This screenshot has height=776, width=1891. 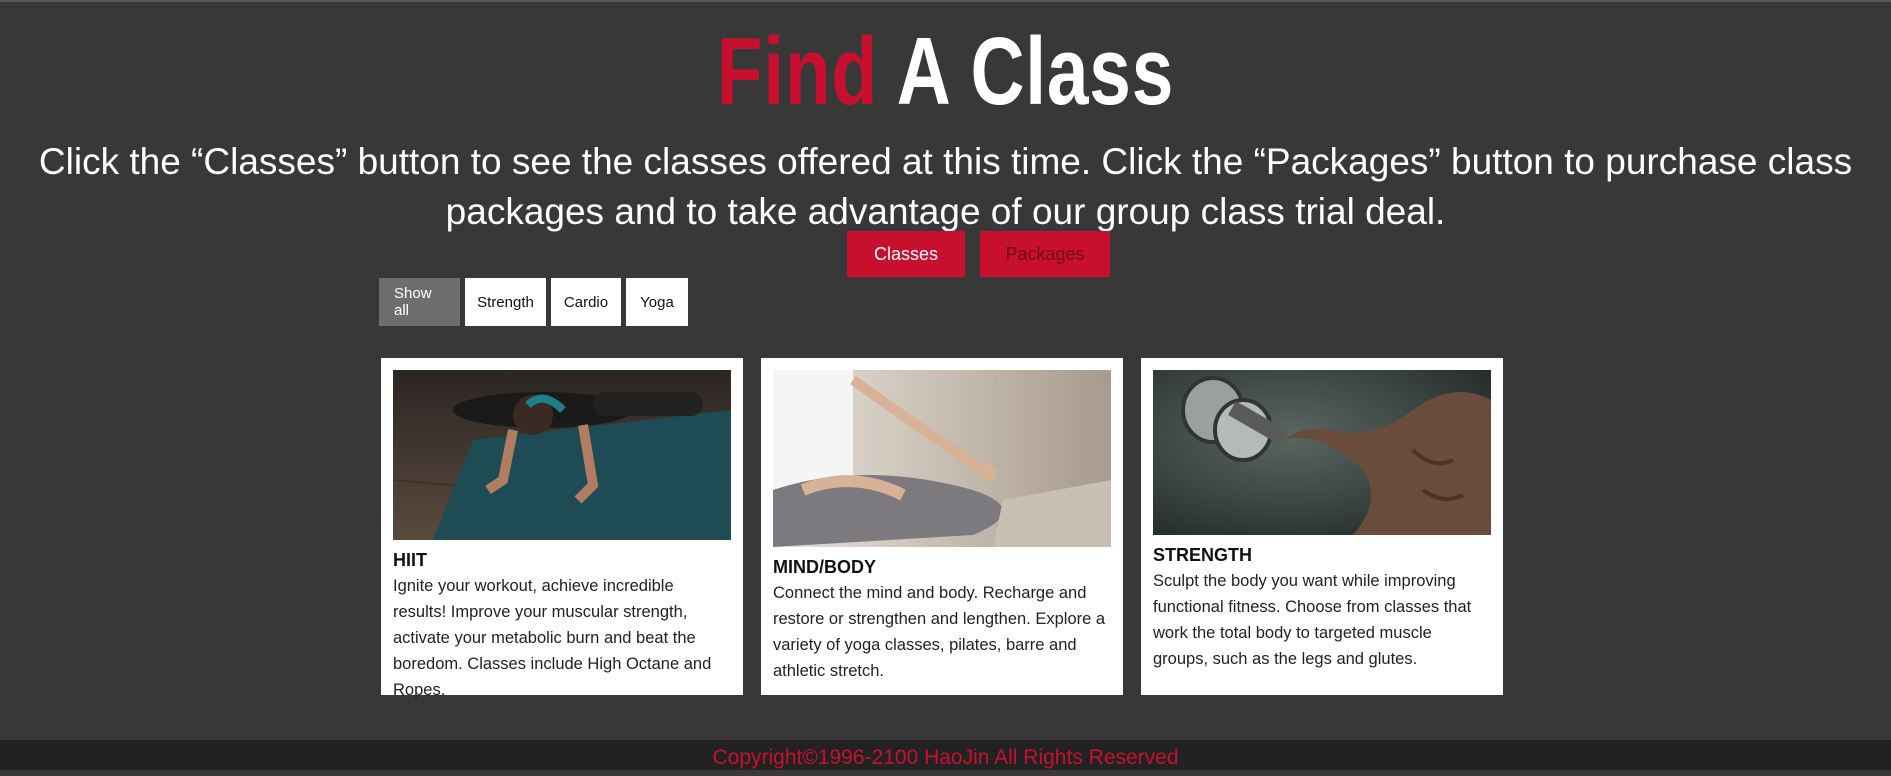 I want to click on filter-strength: Strength, so click(x=505, y=302).